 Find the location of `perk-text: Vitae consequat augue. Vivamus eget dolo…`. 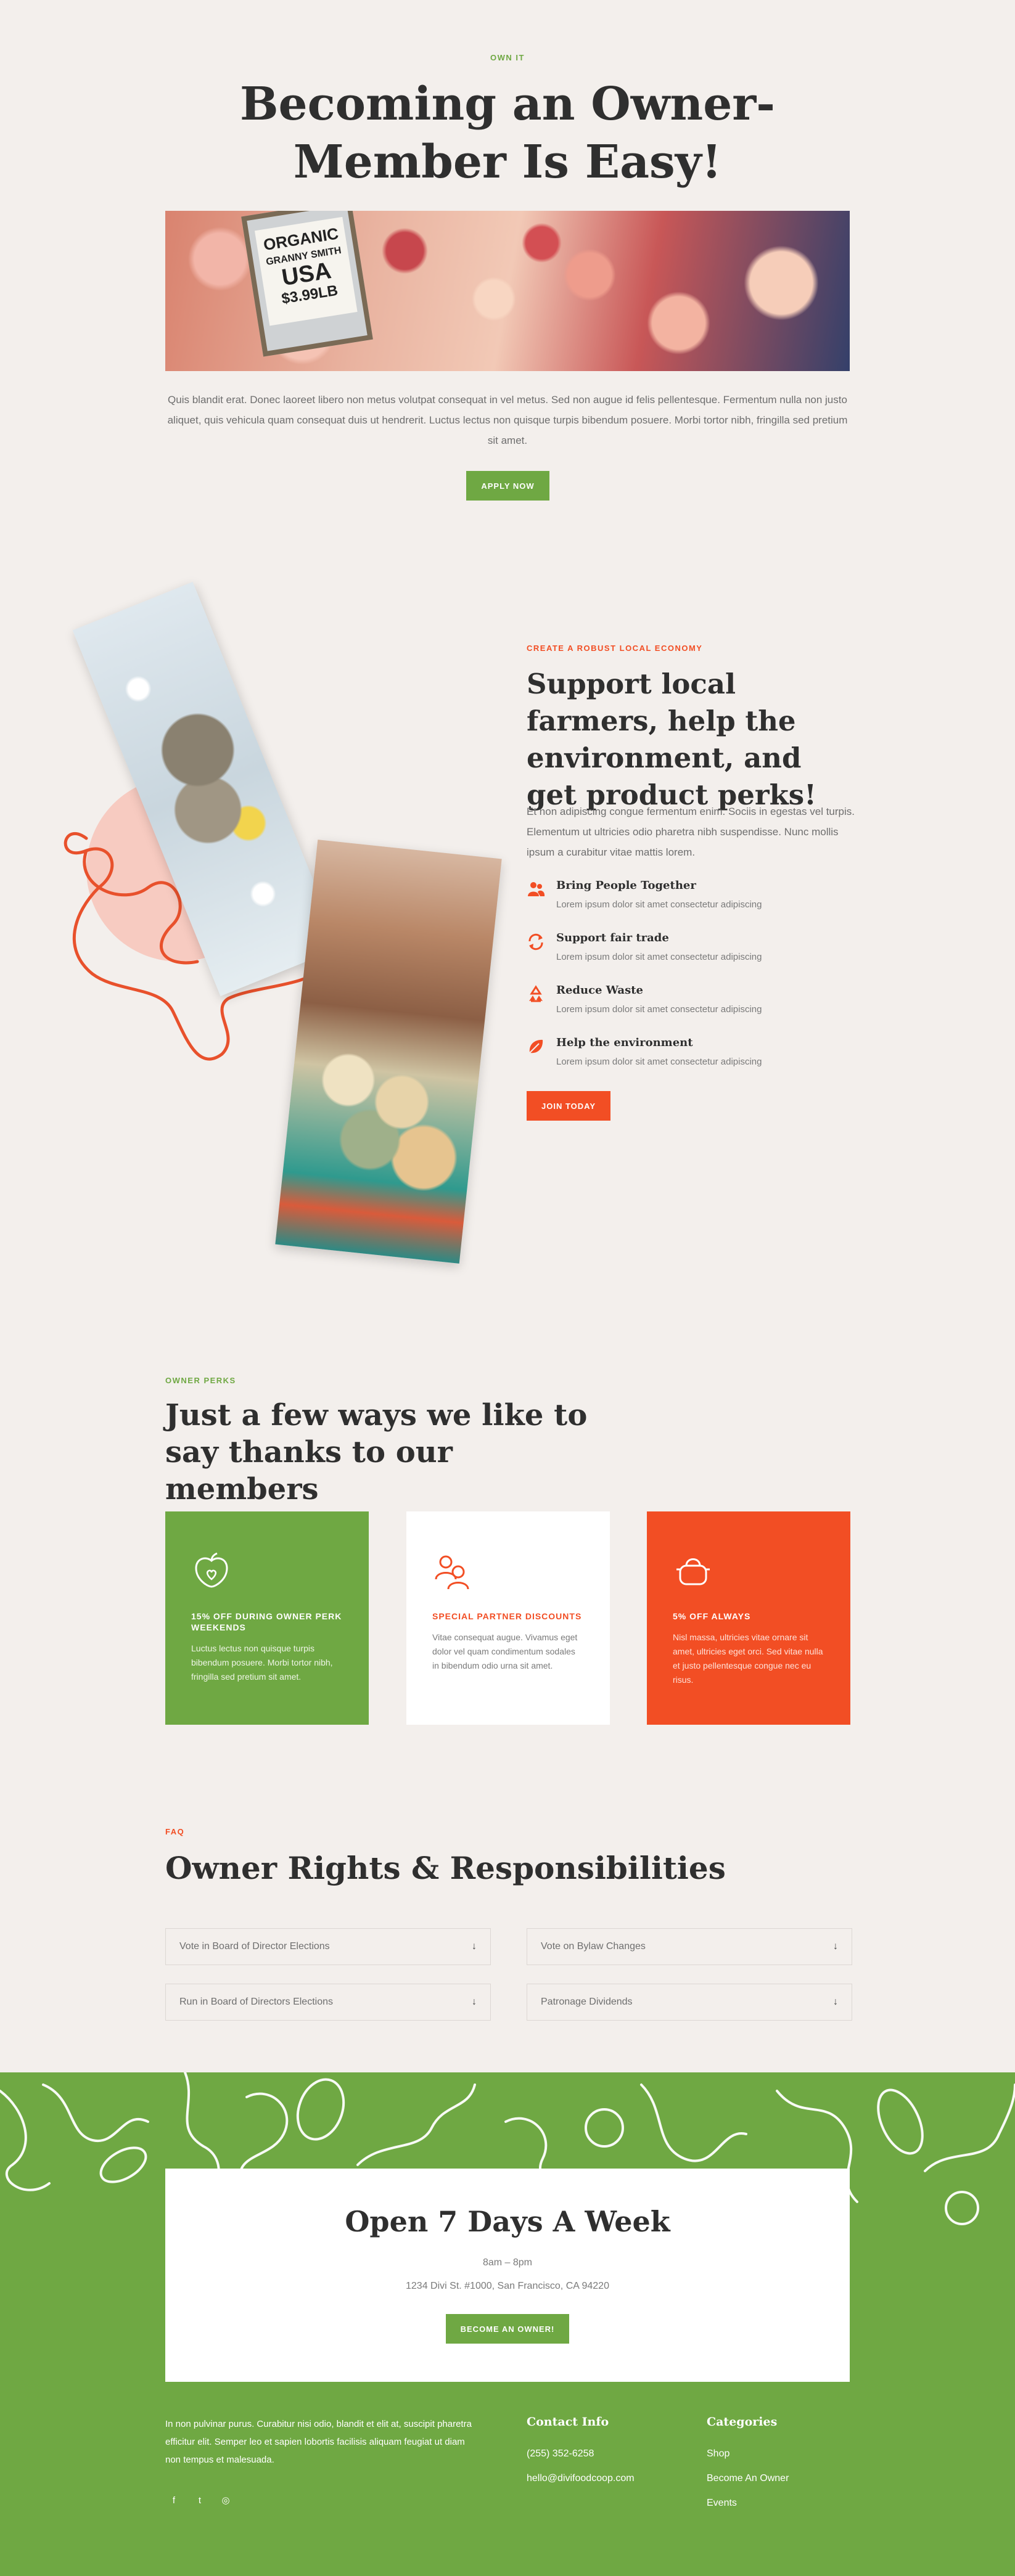

perk-text: Vitae consequat augue. Vivamus eget dolo… is located at coordinates (505, 1651).